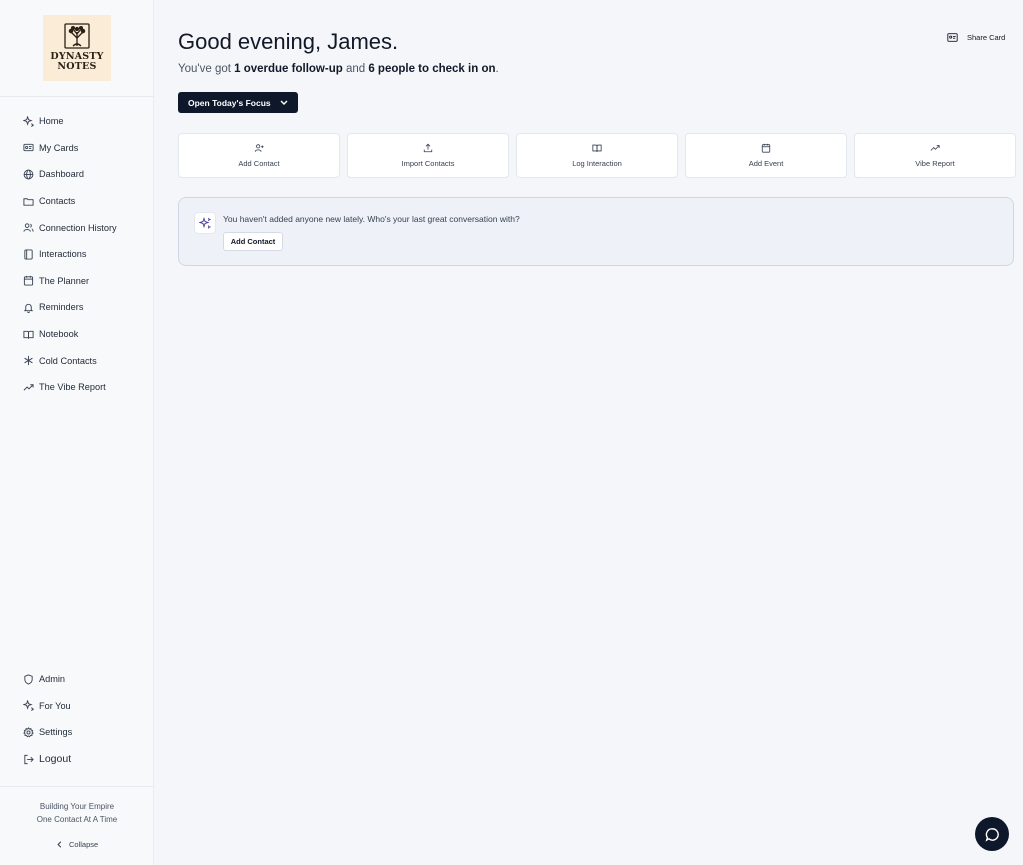 The width and height of the screenshot is (1023, 865). I want to click on sidebar-item-label: The Vibe Report, so click(72, 387).